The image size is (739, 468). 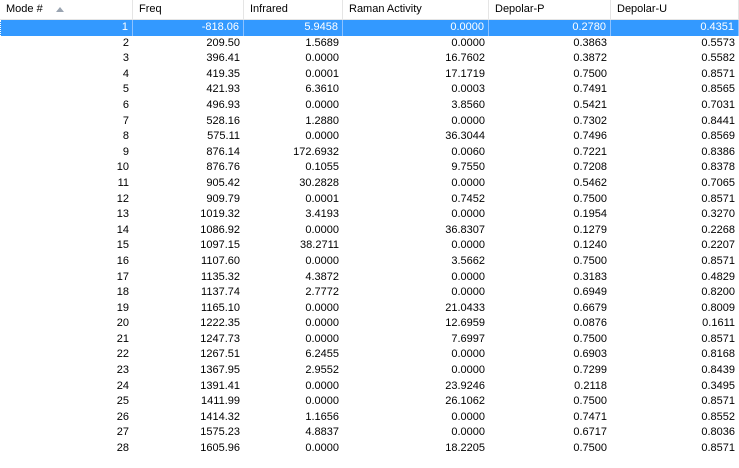 What do you see at coordinates (369, 402) in the screenshot?
I see `table-row: 25 1411.99 0.0000 26.1062 0.7500 0.8571` at bounding box center [369, 402].